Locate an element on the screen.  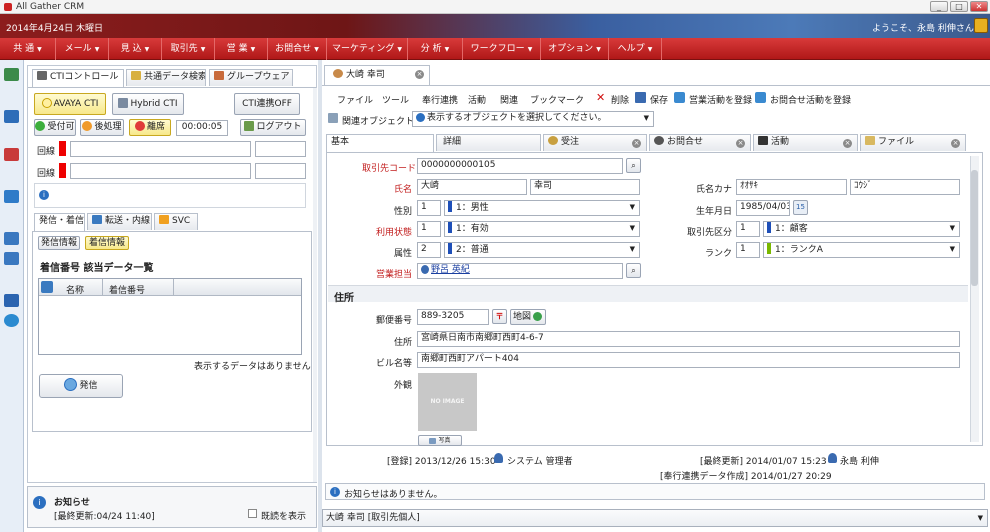
menu-tools: ツール is located at coordinates (395, 99).